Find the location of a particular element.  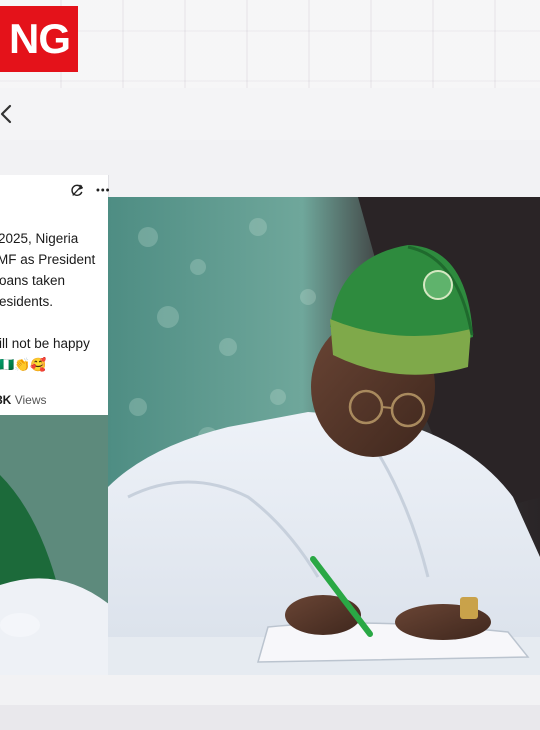

breaking-badge-text: NG is located at coordinates (40, 38).